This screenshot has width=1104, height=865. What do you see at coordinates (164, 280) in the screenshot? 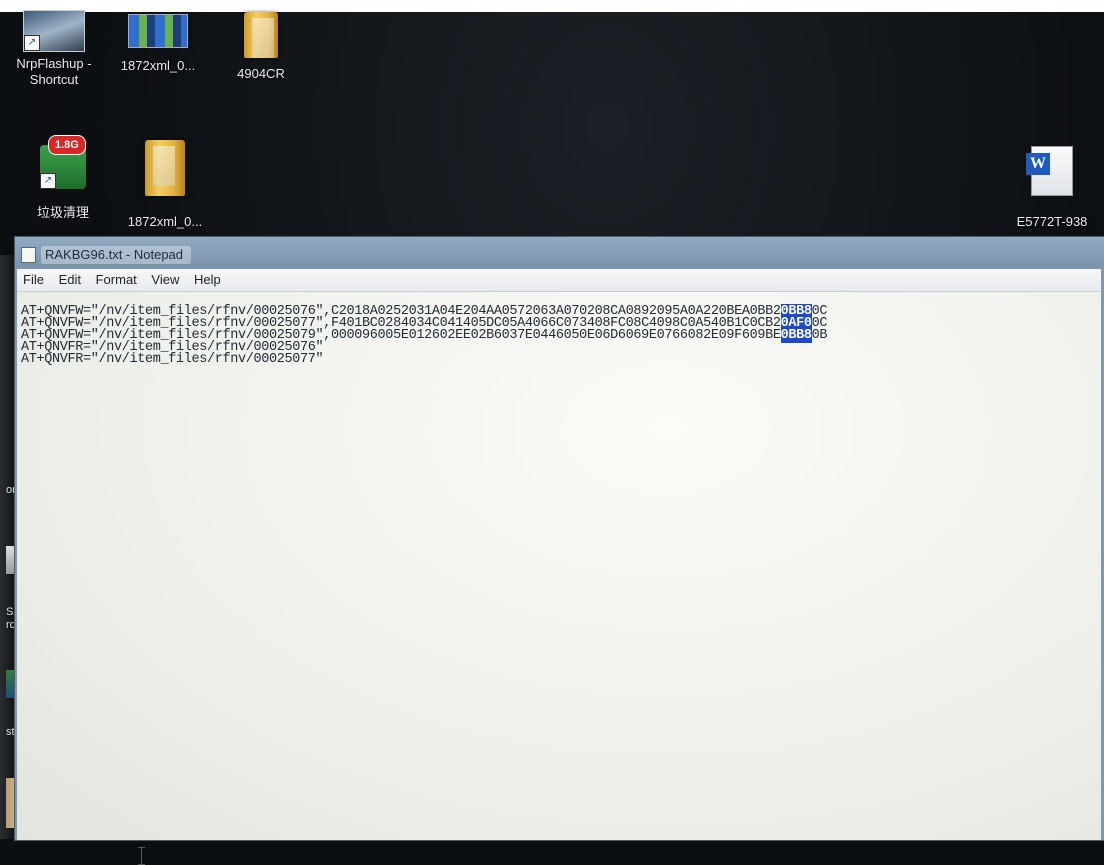
I see `menu-view: View` at bounding box center [164, 280].